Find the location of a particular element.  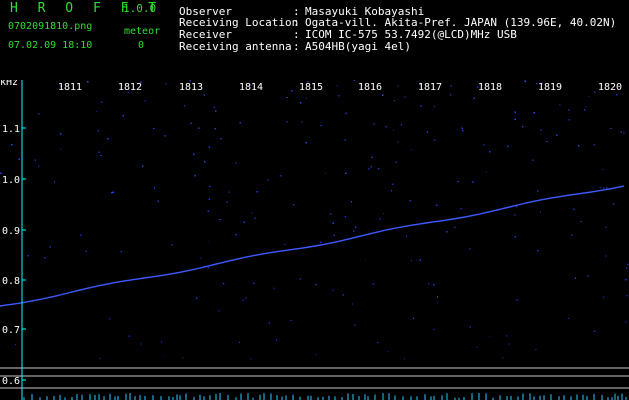

time-tick-7: 1817 is located at coordinates (430, 87).